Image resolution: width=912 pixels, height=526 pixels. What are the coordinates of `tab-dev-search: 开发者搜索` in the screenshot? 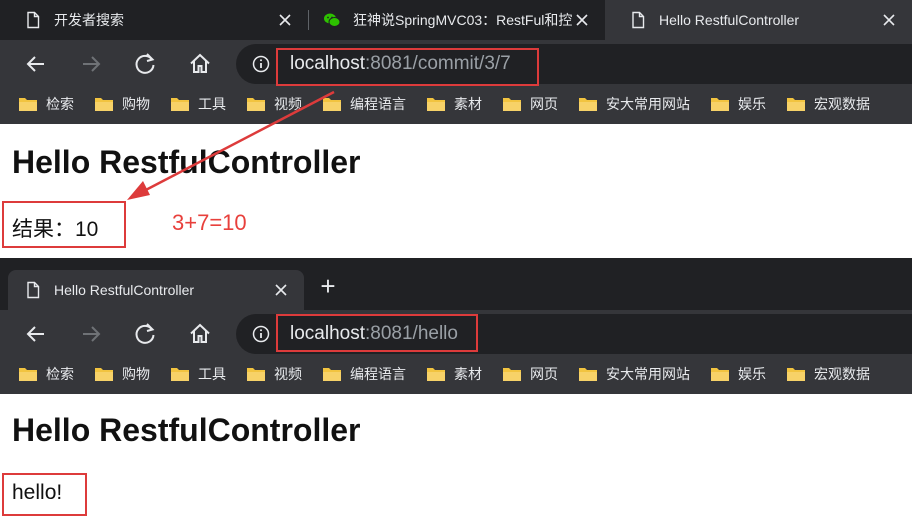 It's located at (154, 20).